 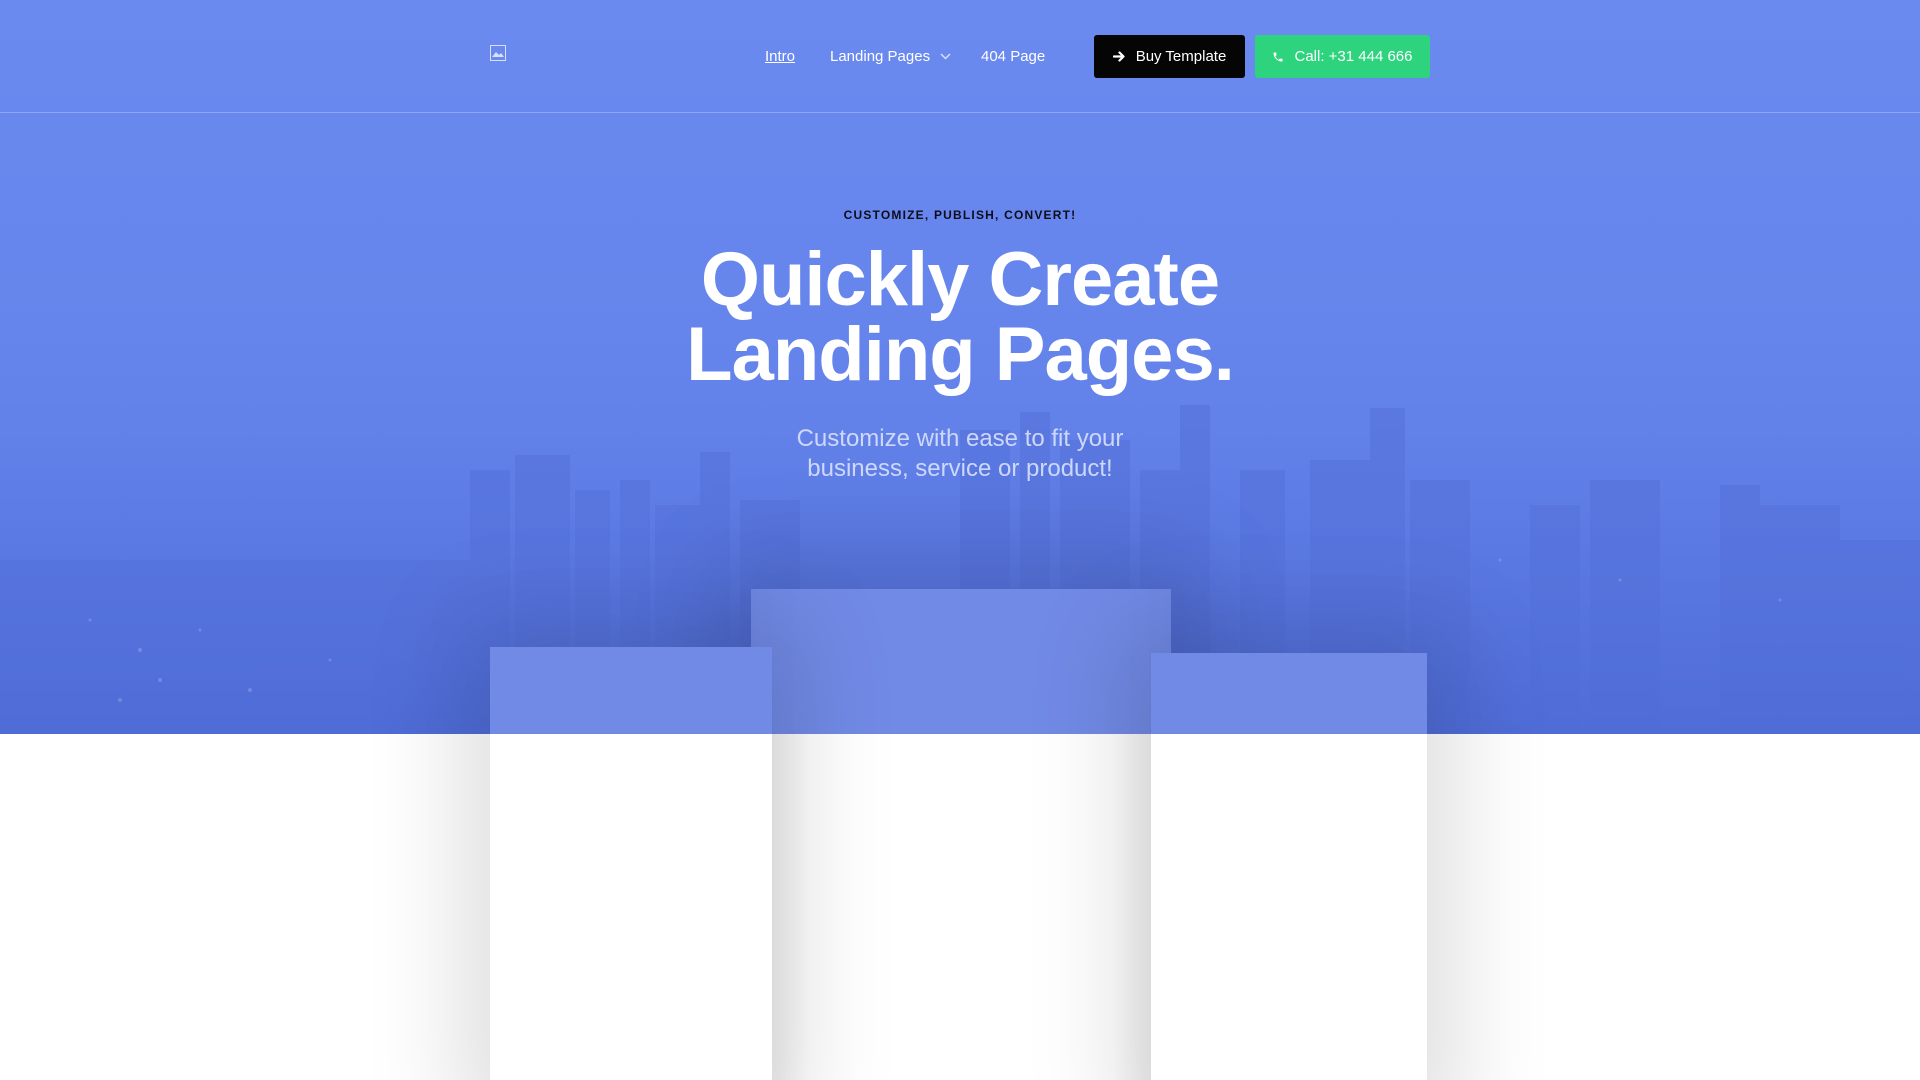 What do you see at coordinates (1181, 56) in the screenshot?
I see `buy-template-label: Buy Template` at bounding box center [1181, 56].